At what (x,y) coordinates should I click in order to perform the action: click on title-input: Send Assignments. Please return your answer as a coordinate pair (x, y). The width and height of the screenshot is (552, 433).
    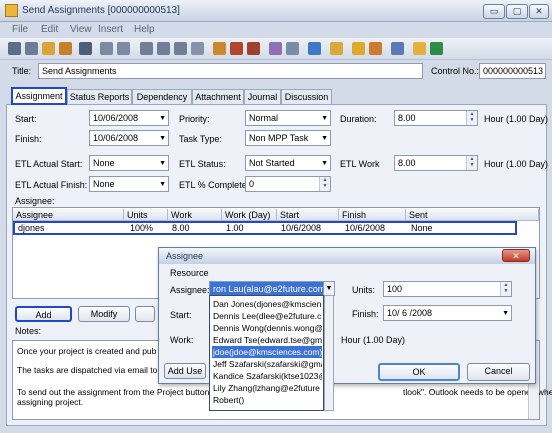
    Looking at the image, I should click on (230, 71).